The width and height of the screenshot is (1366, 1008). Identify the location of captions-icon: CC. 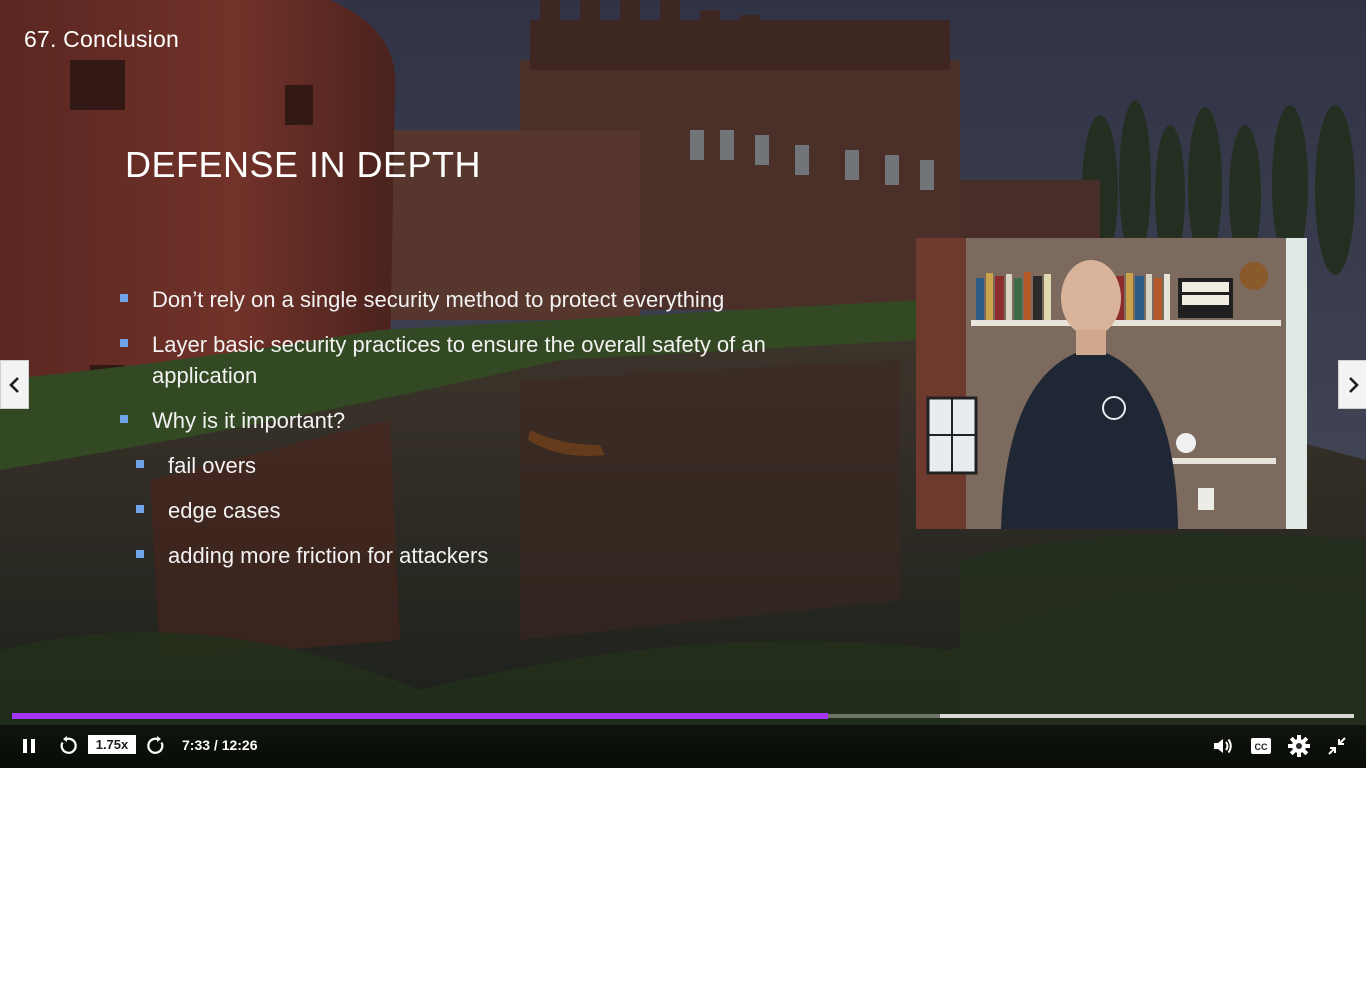
(1261, 746).